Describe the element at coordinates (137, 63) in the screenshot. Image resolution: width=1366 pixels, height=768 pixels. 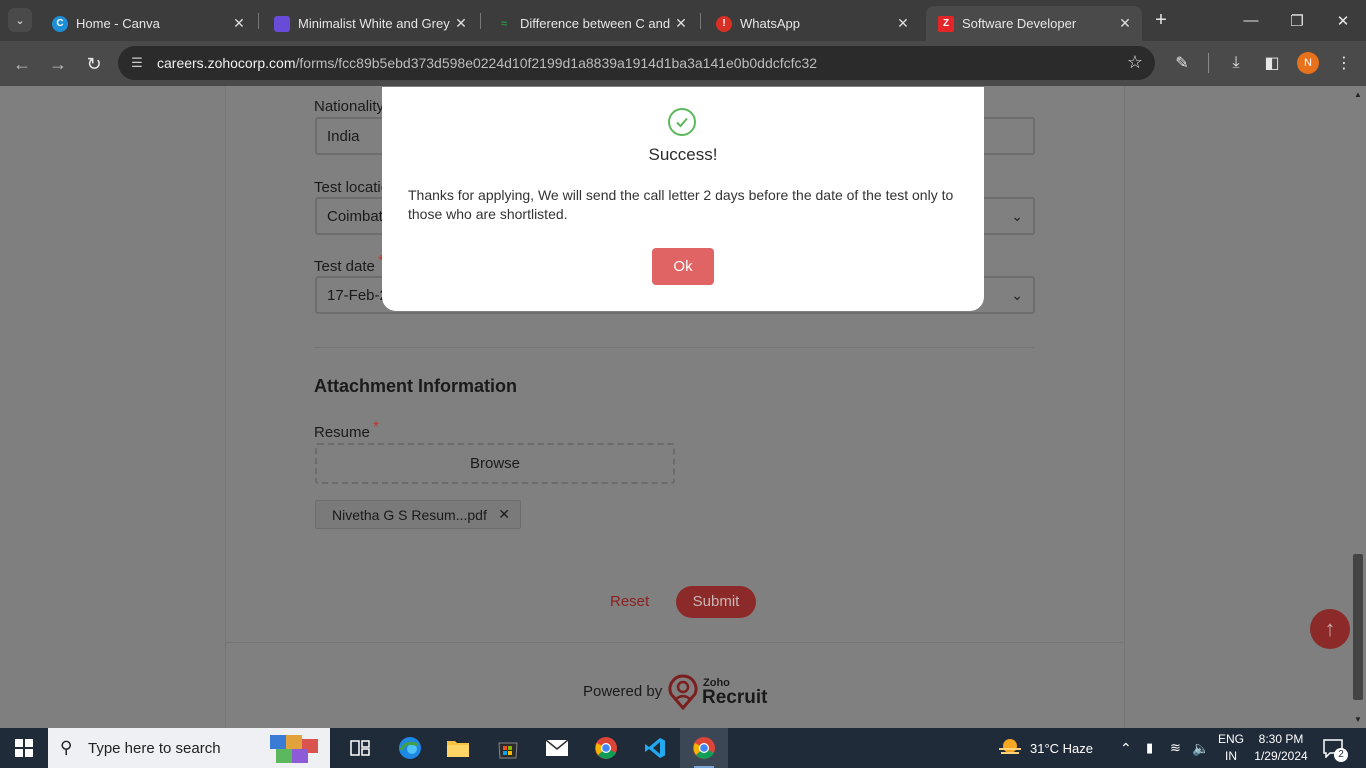
I see `site-settings-icon: ☰` at that location.